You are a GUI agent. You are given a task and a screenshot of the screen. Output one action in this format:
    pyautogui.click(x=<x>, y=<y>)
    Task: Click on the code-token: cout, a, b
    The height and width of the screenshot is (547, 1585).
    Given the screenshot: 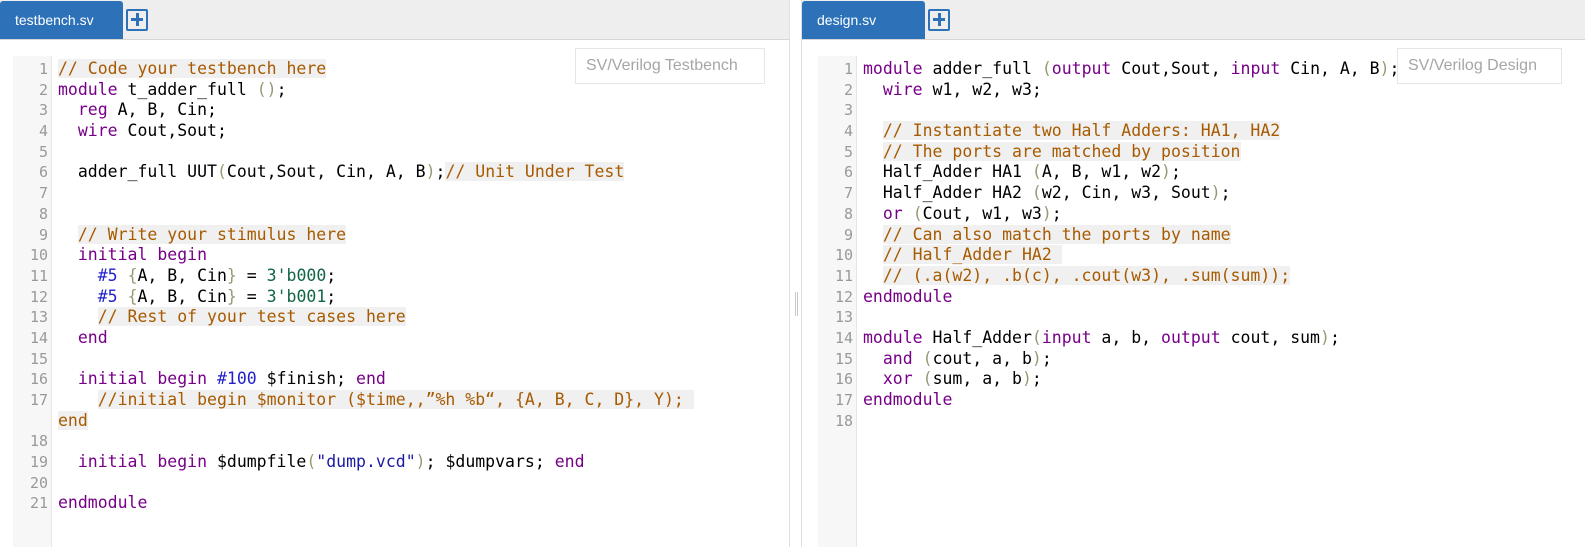 What is the action you would take?
    pyautogui.click(x=982, y=358)
    